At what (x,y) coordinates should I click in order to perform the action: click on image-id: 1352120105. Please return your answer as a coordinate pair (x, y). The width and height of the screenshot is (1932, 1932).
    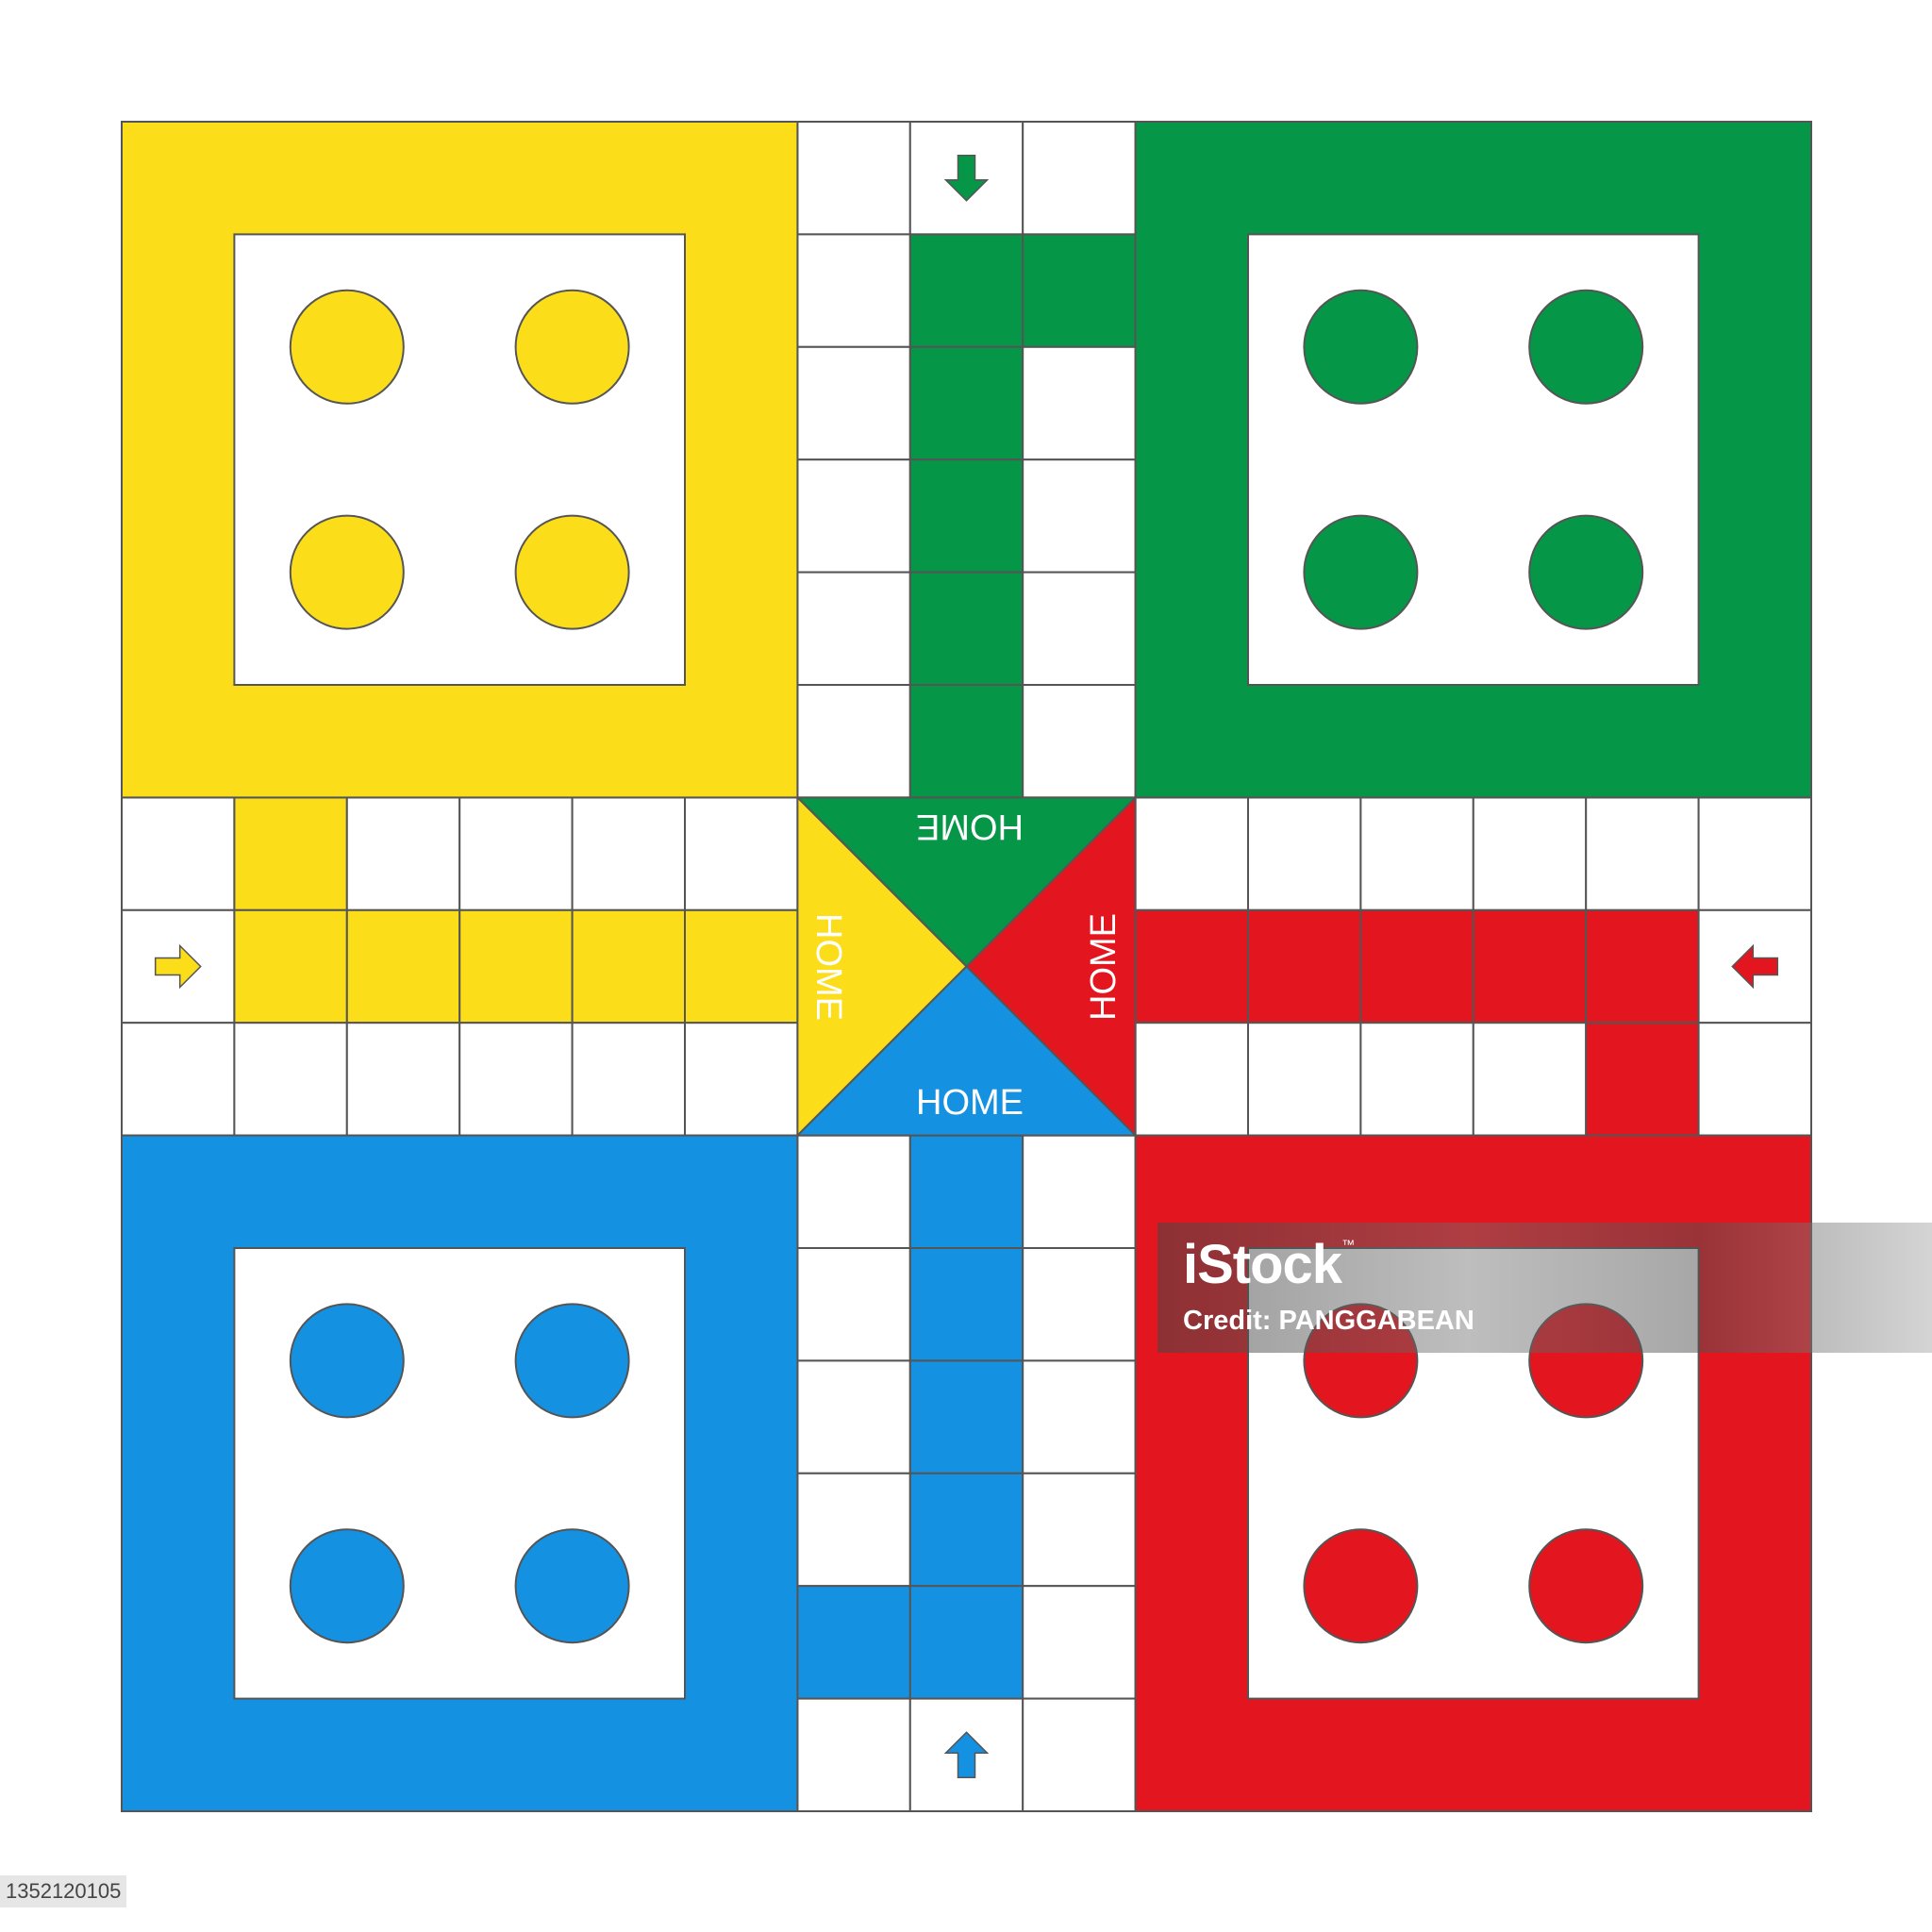
    Looking at the image, I should click on (64, 1891).